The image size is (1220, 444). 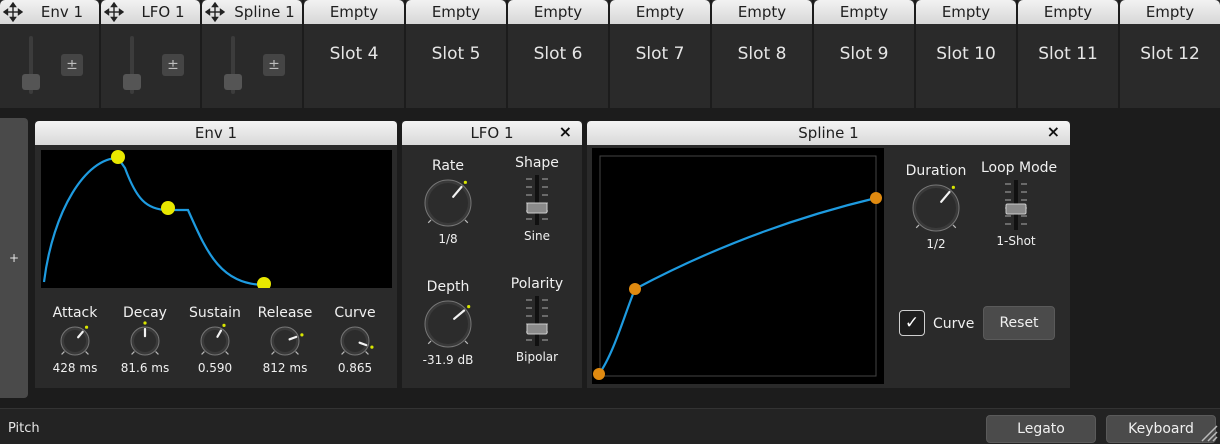 What do you see at coordinates (954, 324) in the screenshot?
I see `curve-checkbox-label: Curve` at bounding box center [954, 324].